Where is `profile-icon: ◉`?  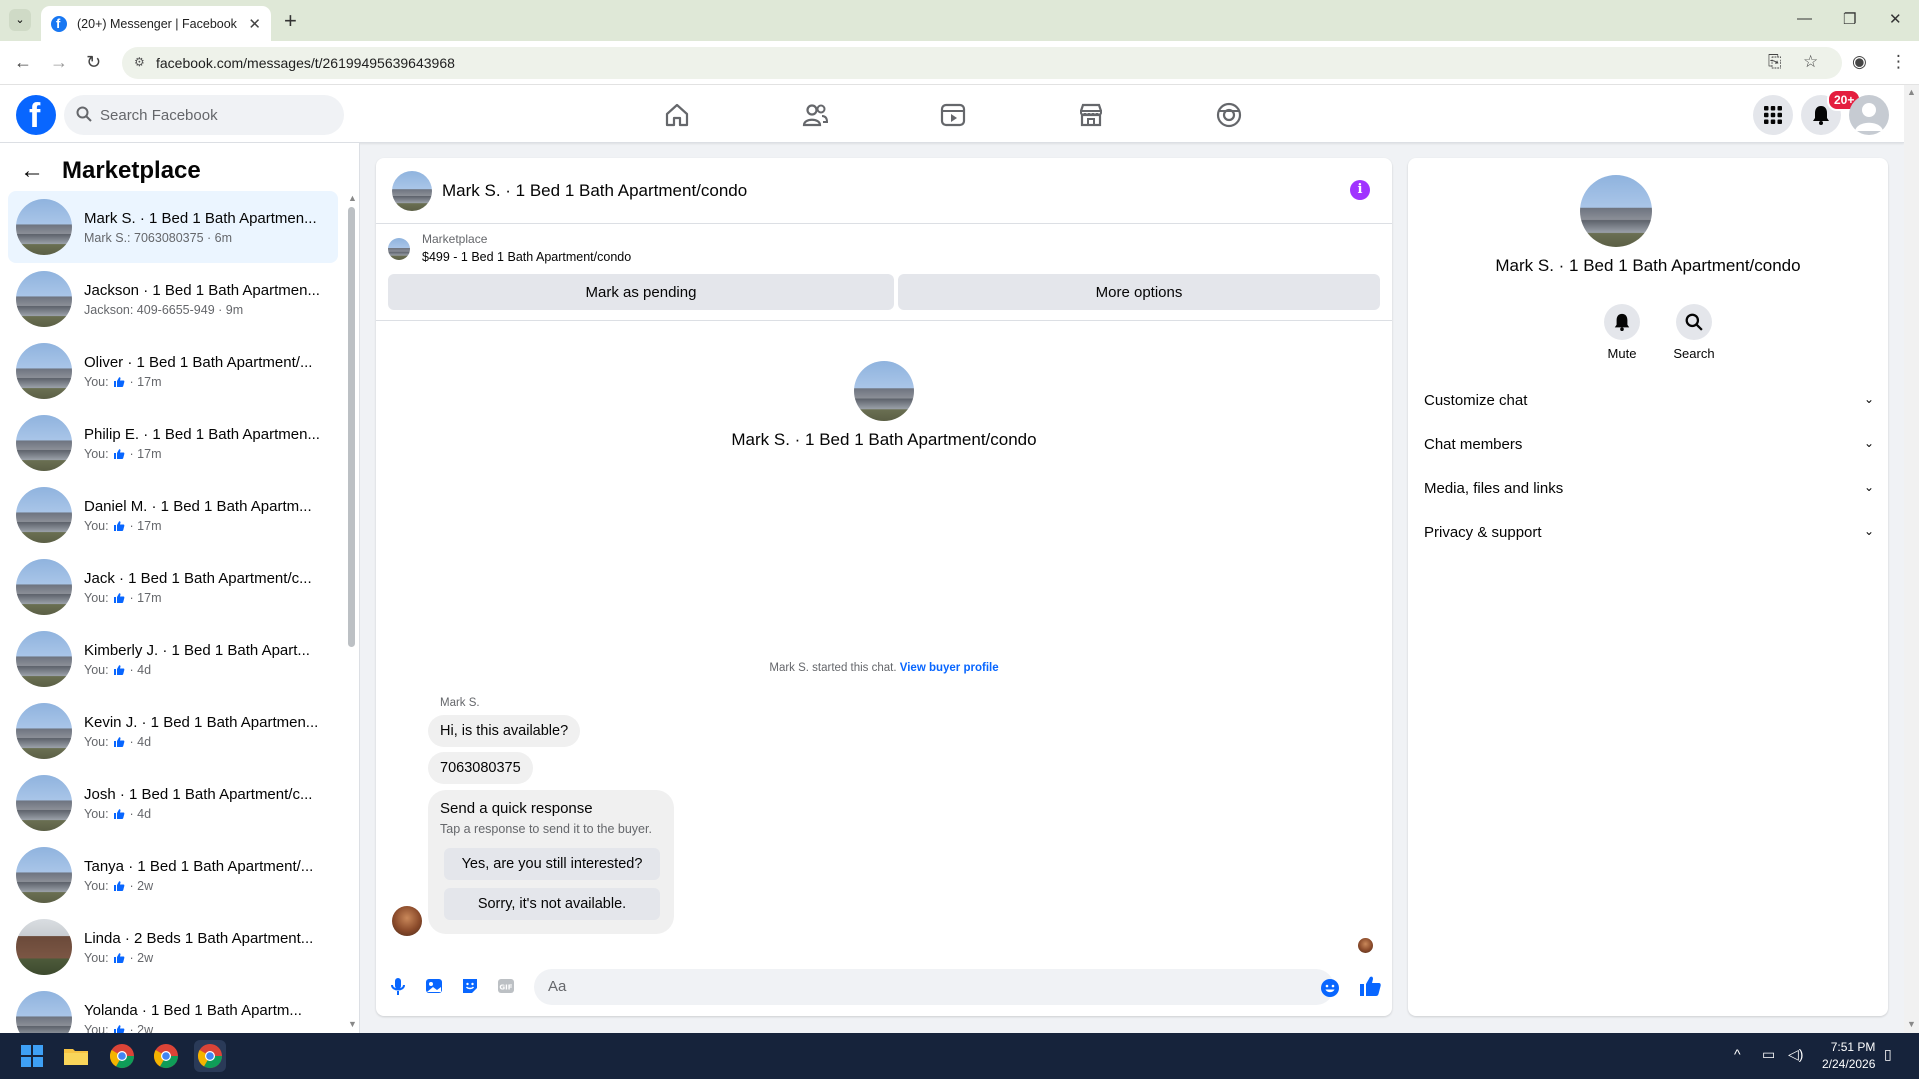
profile-icon: ◉ is located at coordinates (1859, 62).